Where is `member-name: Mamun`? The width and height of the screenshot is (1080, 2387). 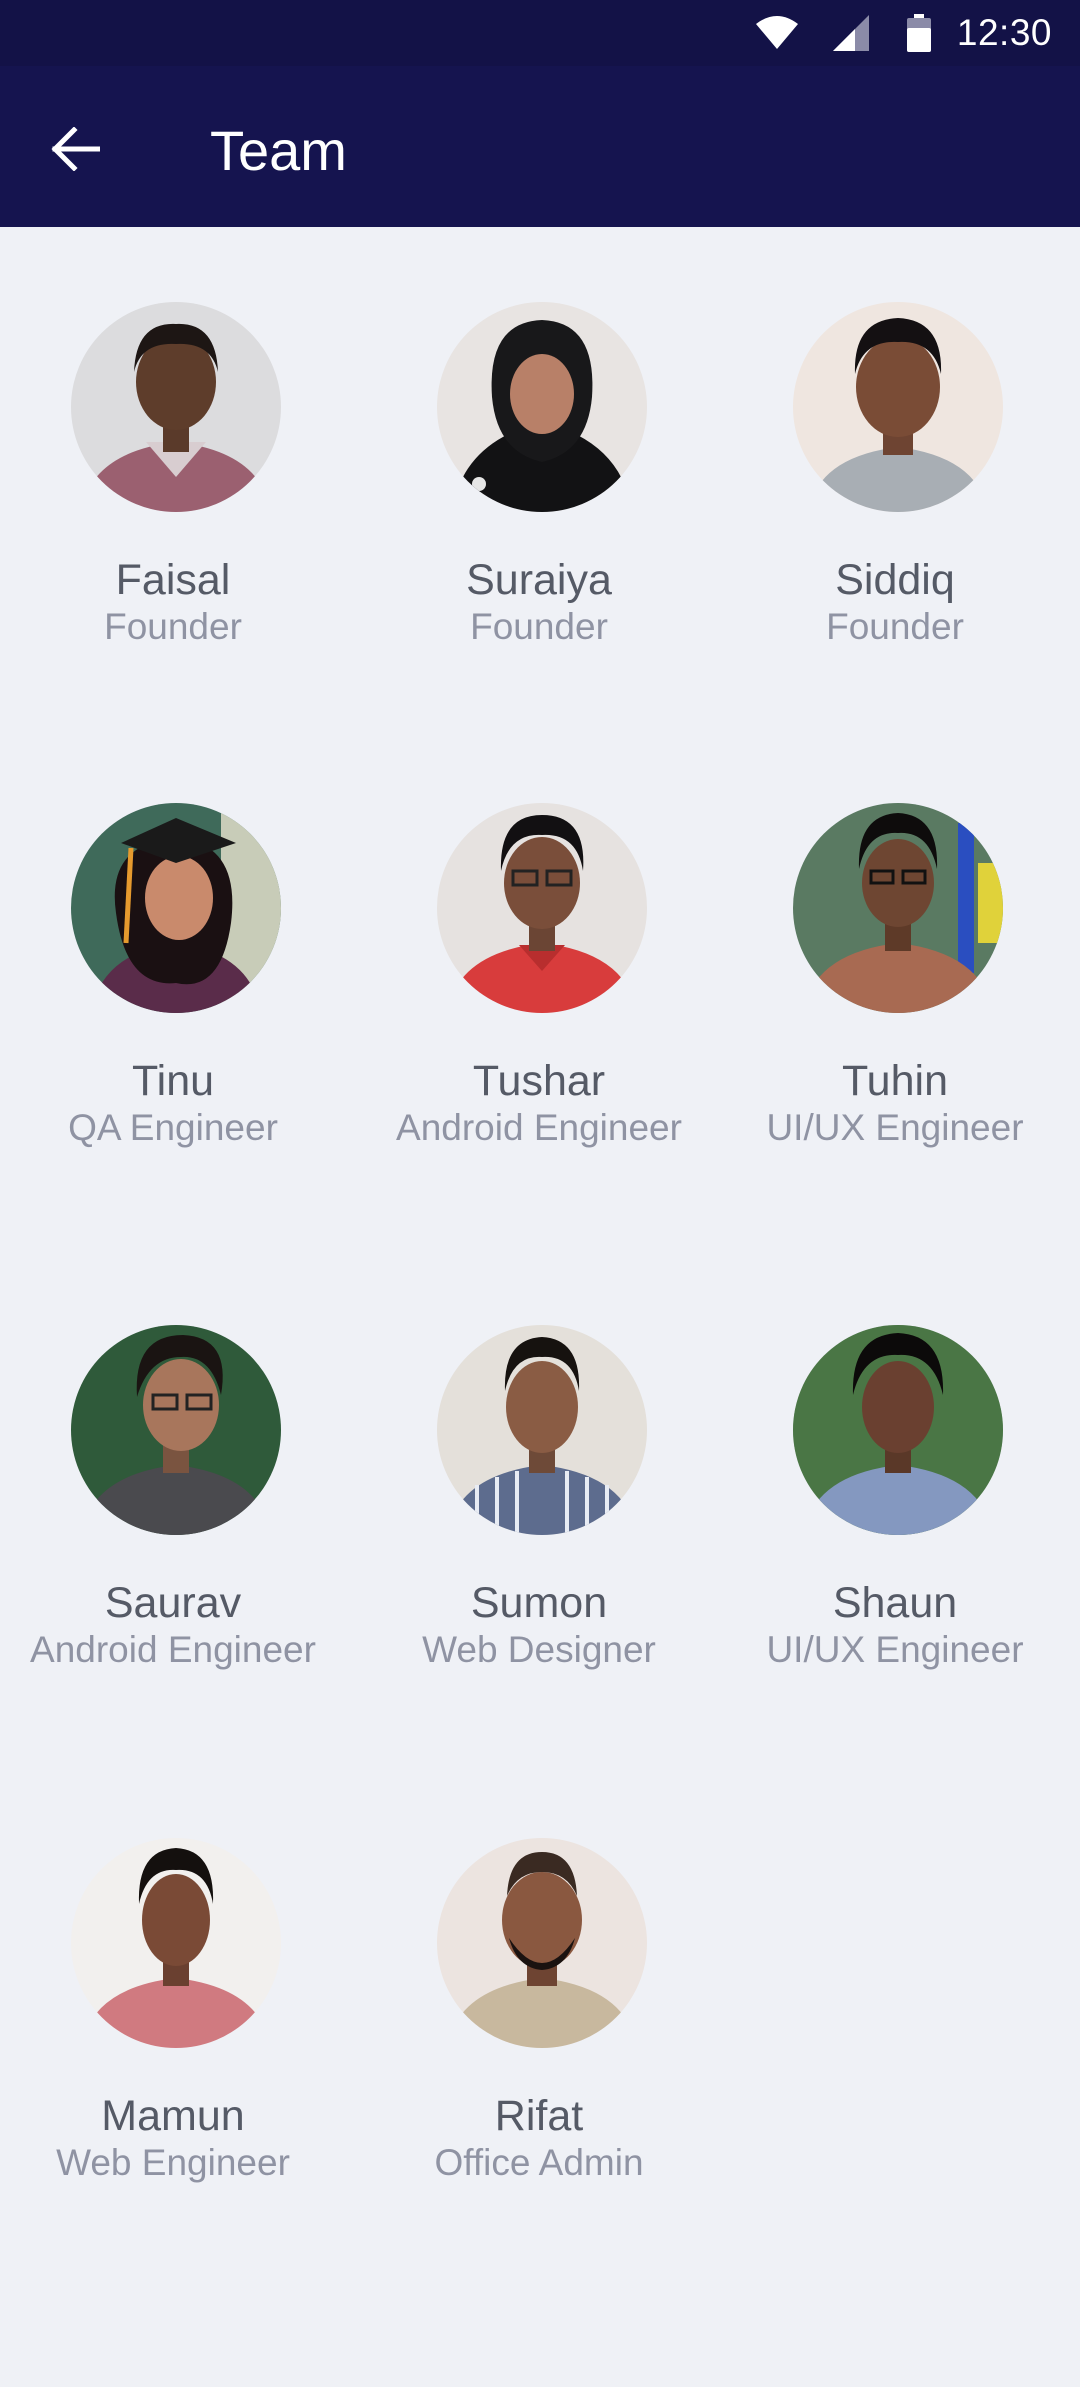 member-name: Mamun is located at coordinates (173, 2116).